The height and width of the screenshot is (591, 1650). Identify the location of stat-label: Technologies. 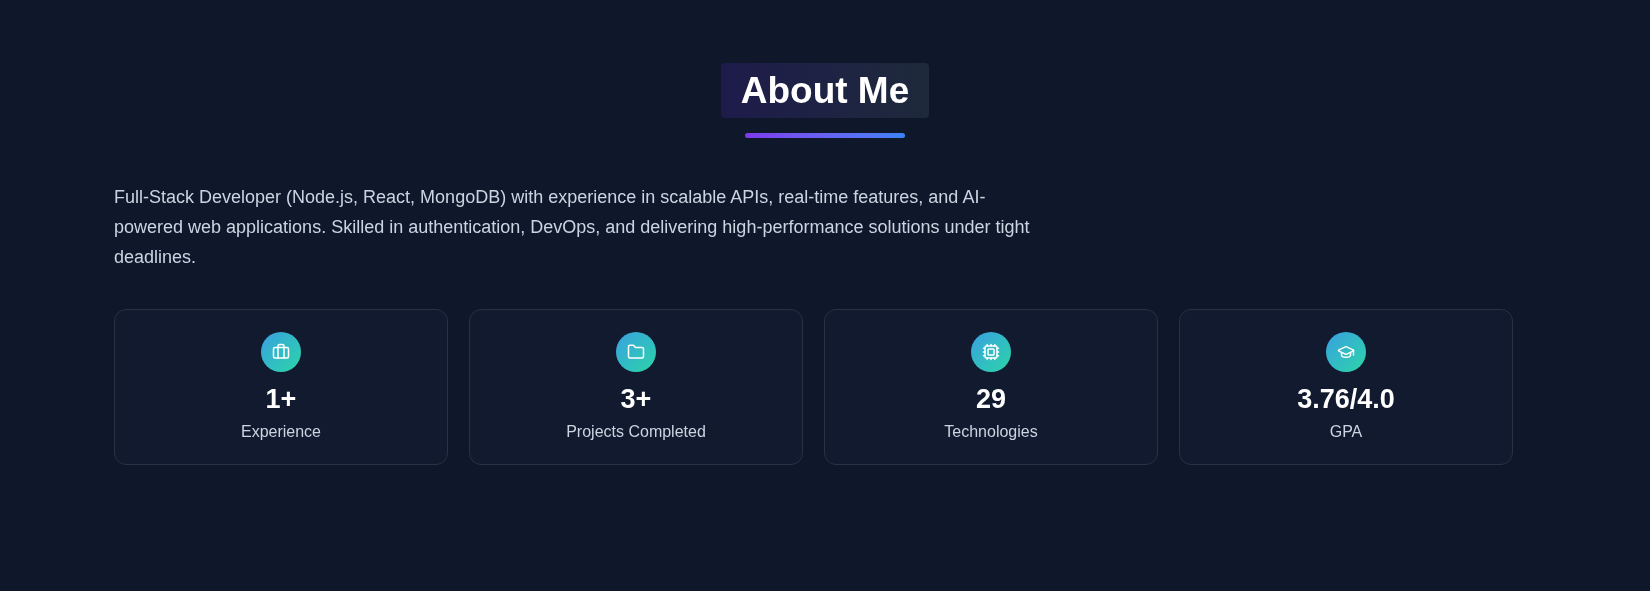
(991, 432).